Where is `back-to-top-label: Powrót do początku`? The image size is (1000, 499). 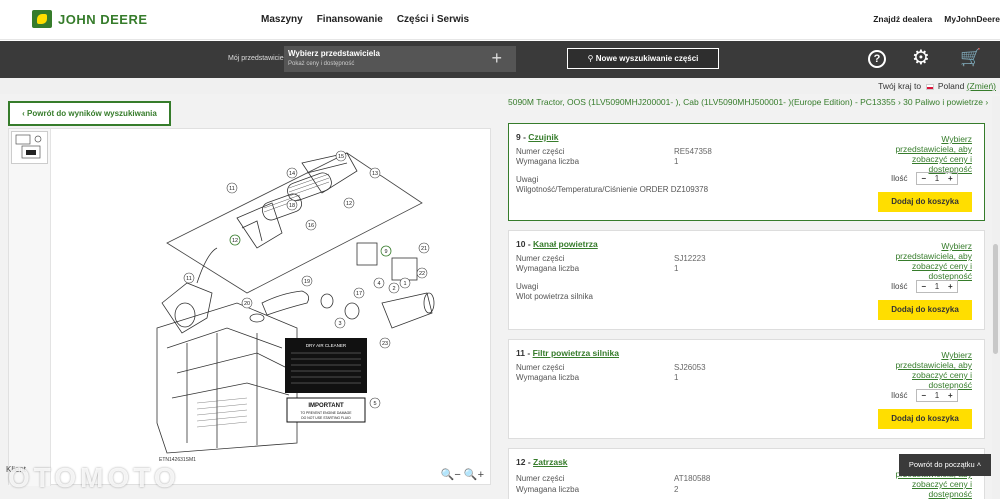
back-to-top-label: Powrót do początku is located at coordinates (941, 464).